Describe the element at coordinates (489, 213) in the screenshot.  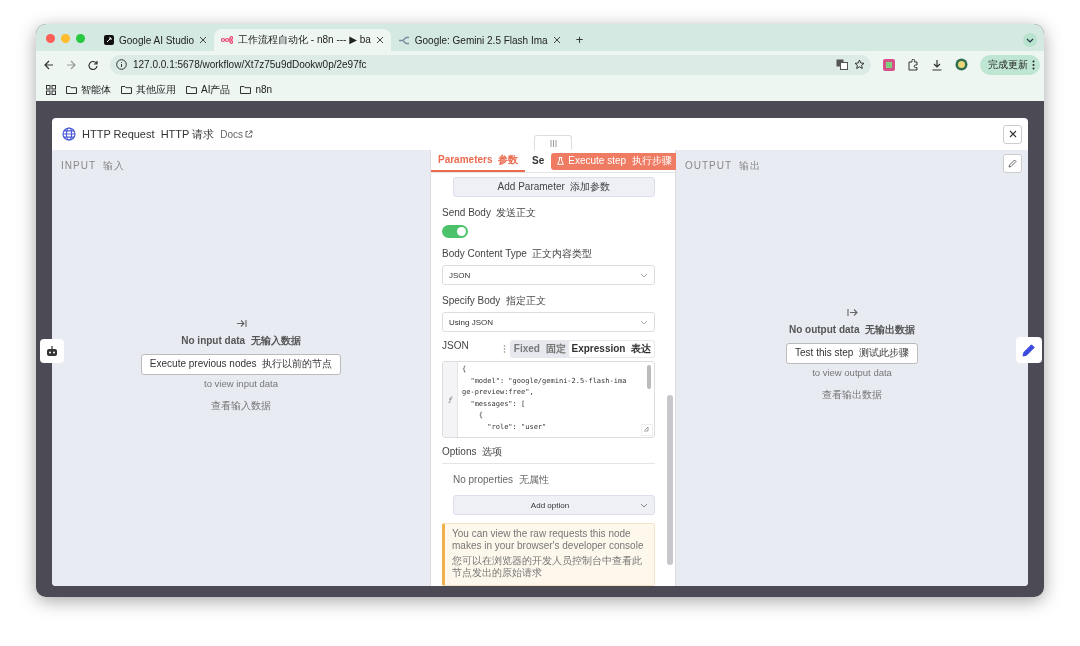
I see `field-label: Send Body 发送正文` at that location.